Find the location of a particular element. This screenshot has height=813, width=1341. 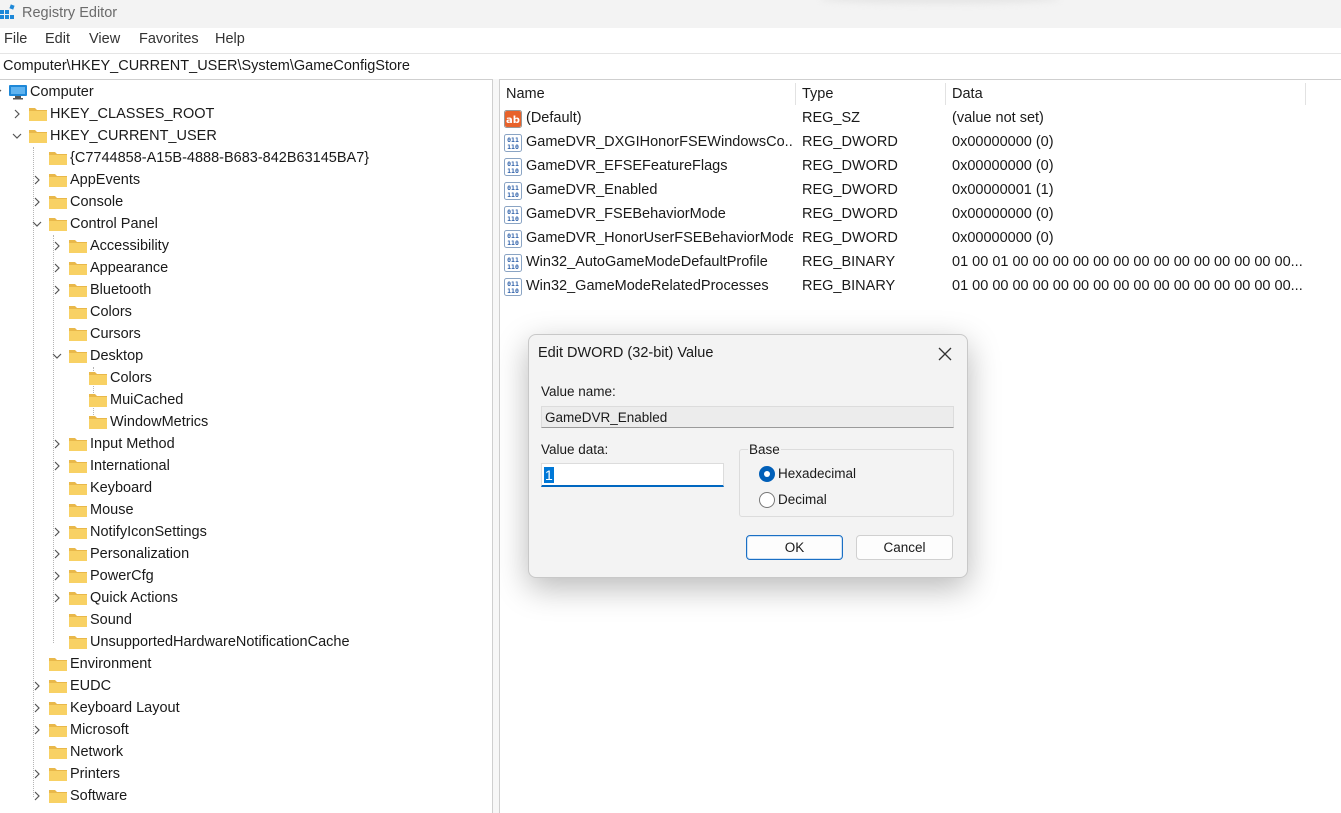

value-name: GameDVR_Enabled is located at coordinates (592, 190).